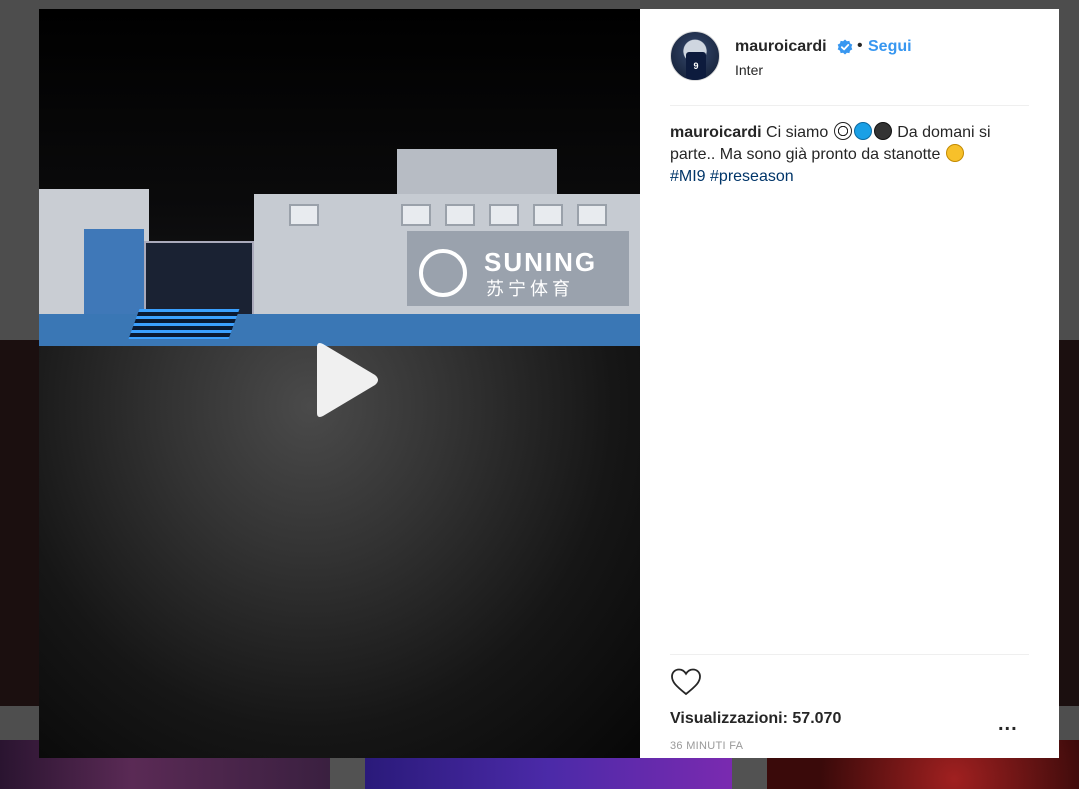  What do you see at coordinates (749, 70) in the screenshot?
I see `location-link: Inter` at bounding box center [749, 70].